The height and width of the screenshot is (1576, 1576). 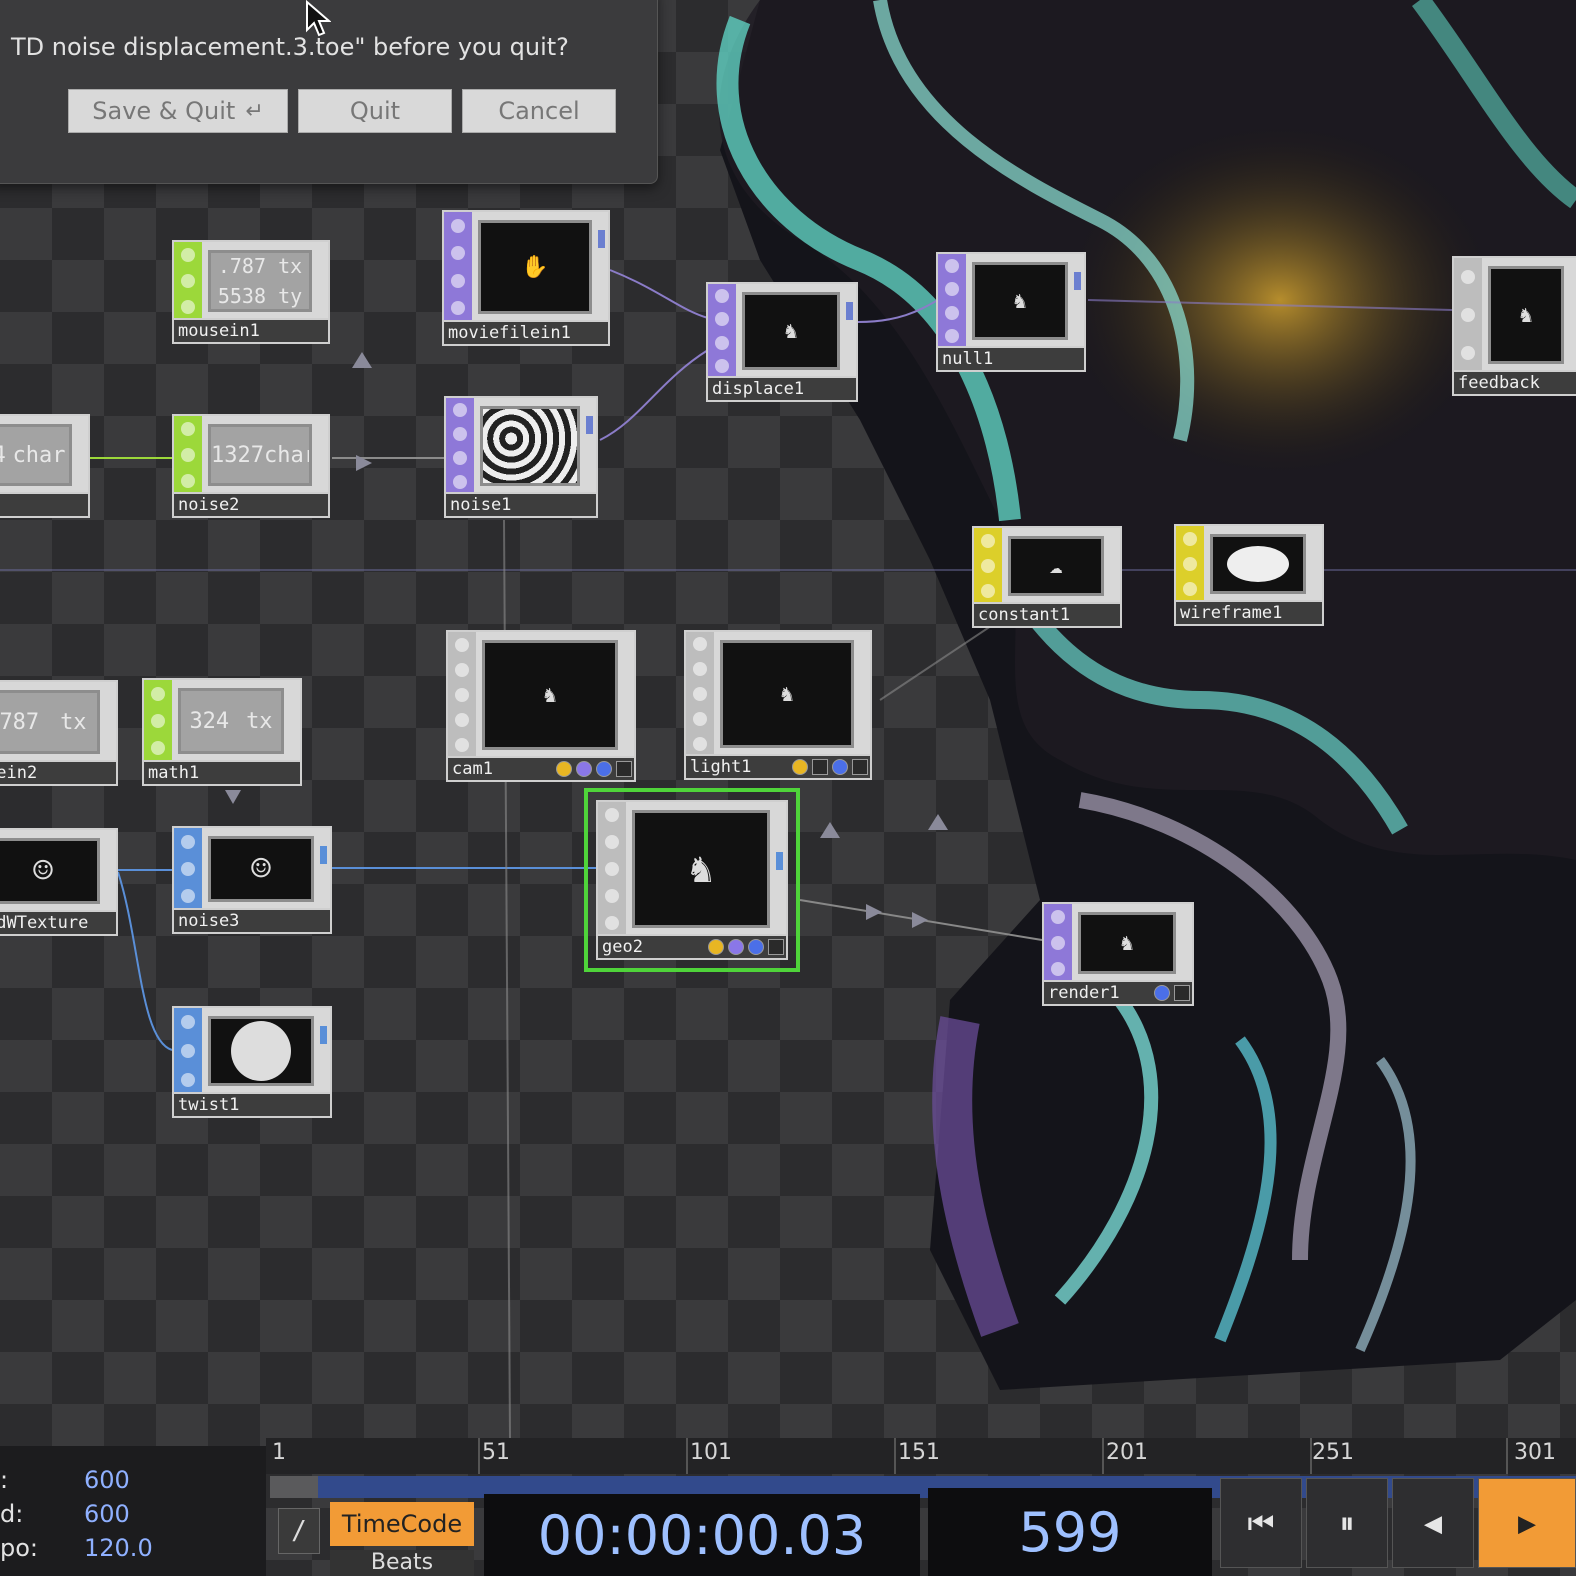 I want to click on step-back-button: ◀, so click(x=1433, y=1523).